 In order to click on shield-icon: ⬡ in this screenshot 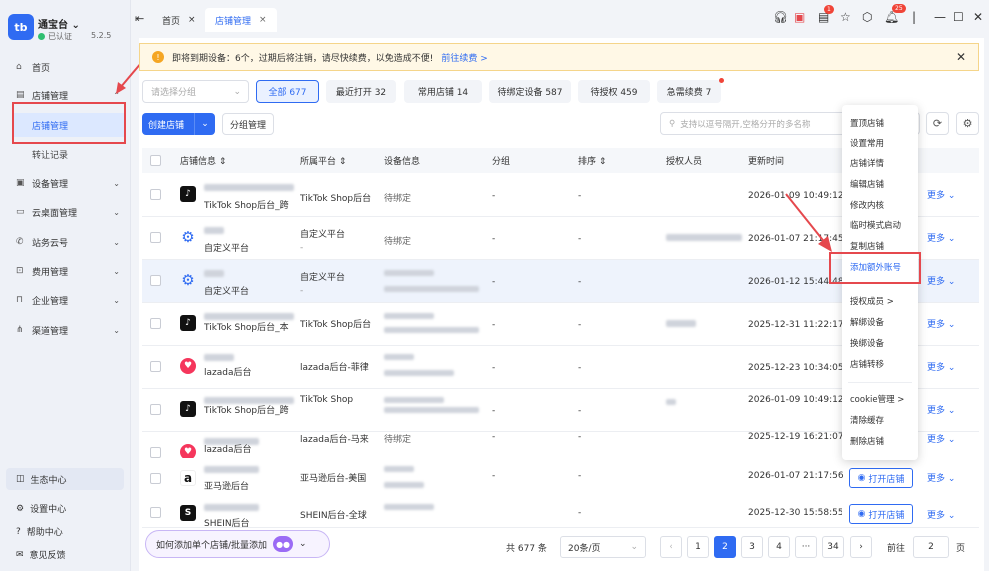, I will do `click(867, 17)`.